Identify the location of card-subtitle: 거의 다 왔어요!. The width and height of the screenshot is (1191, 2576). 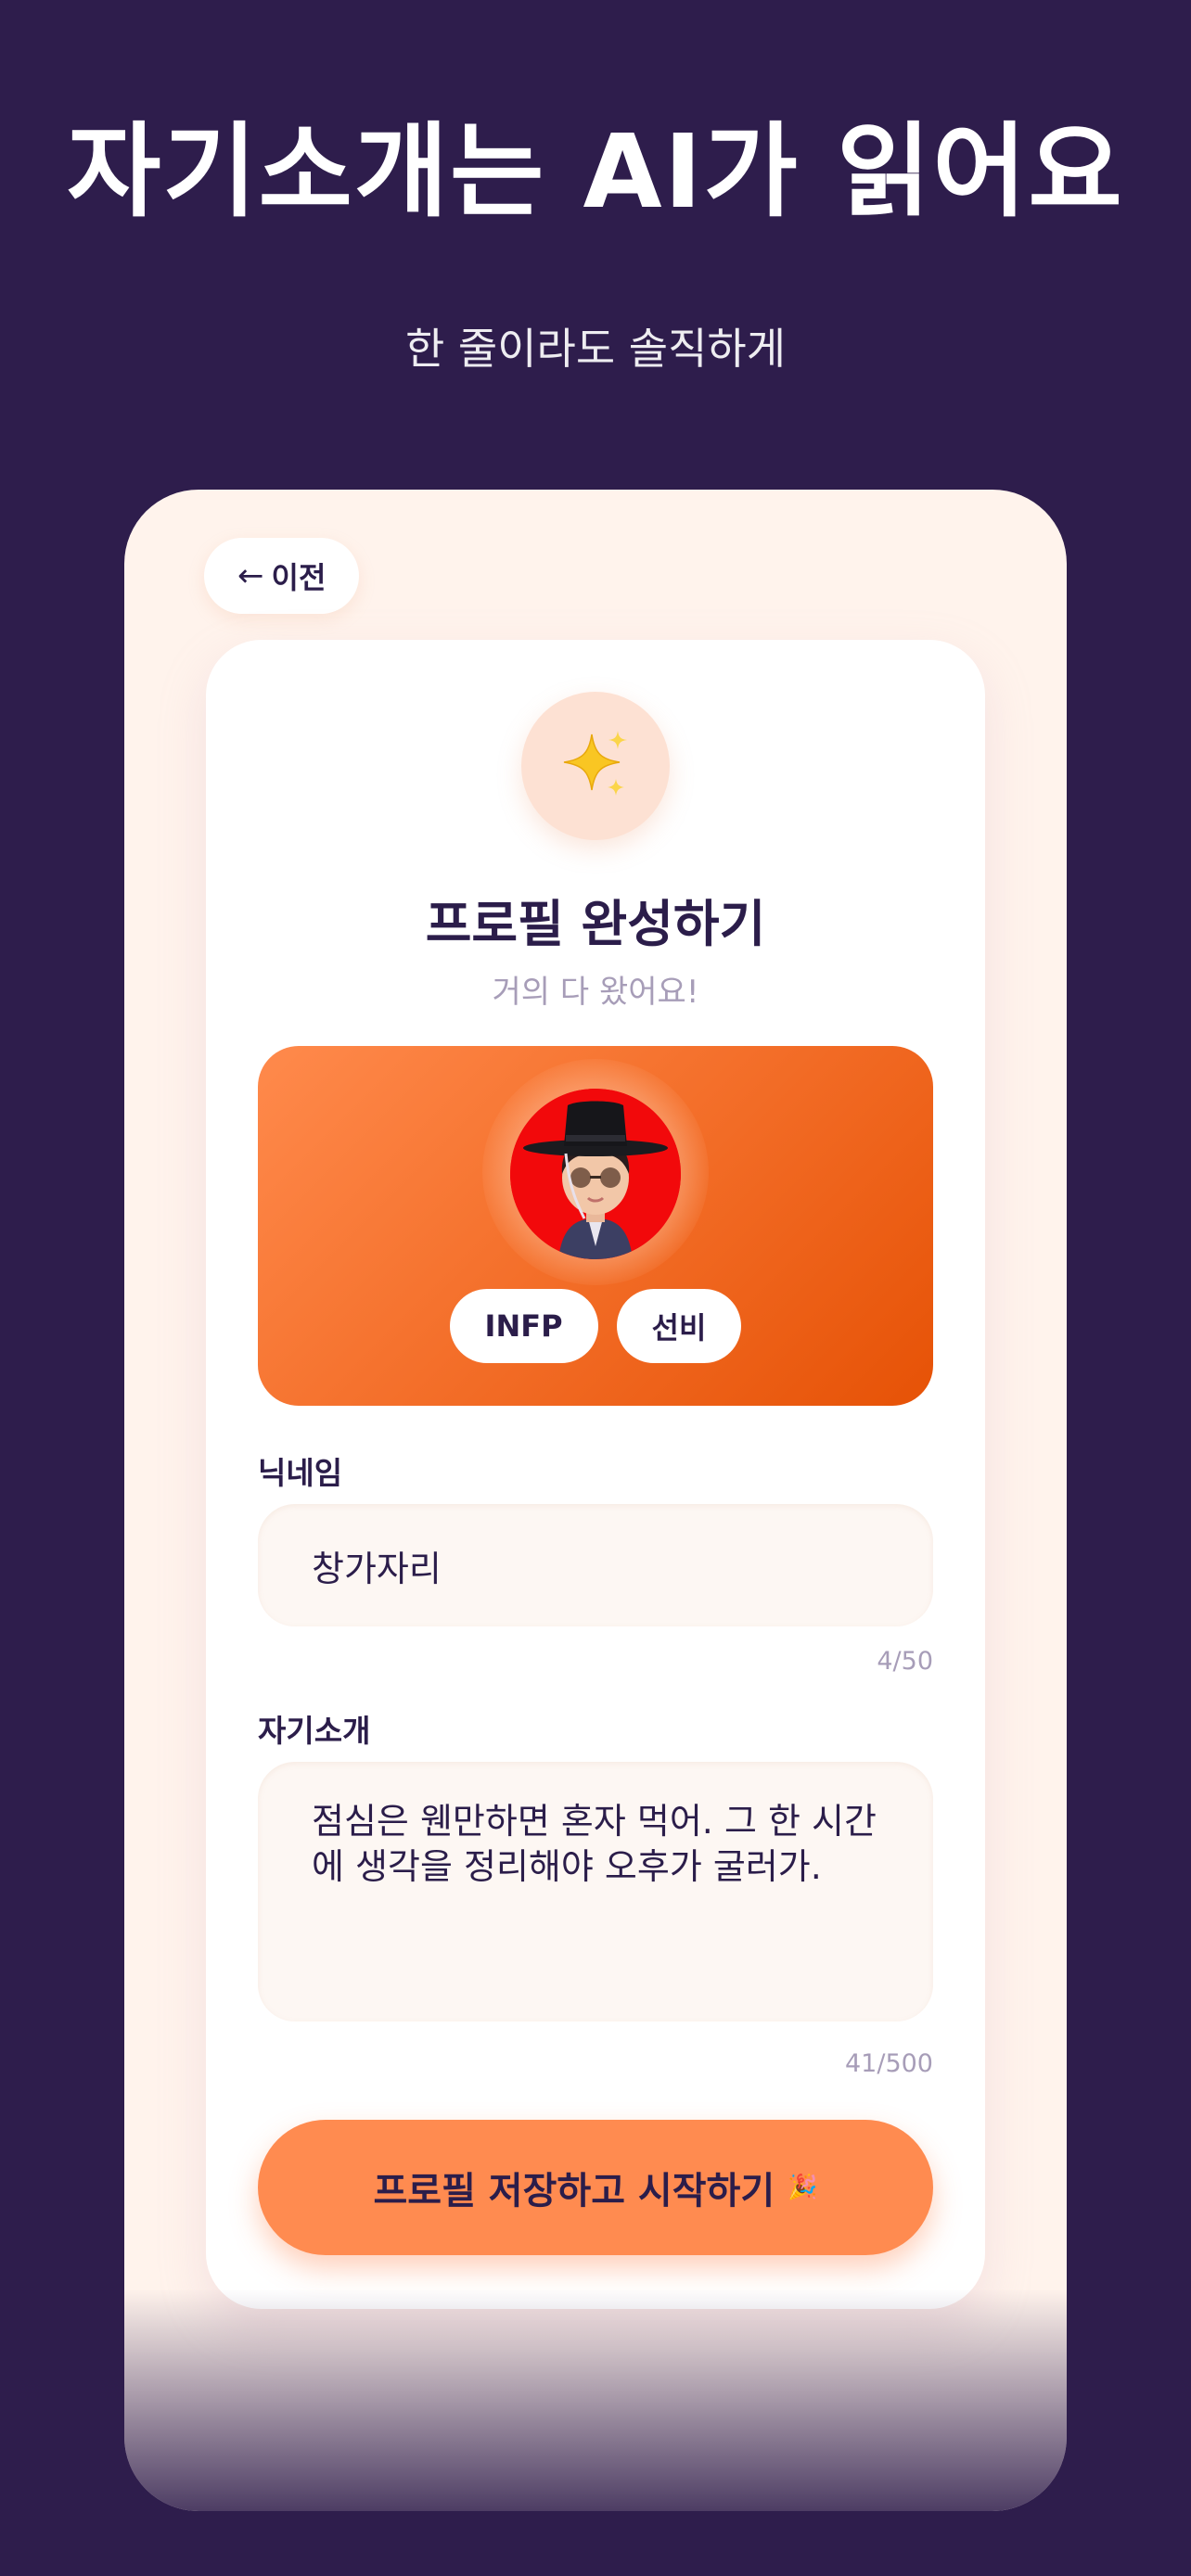
(595, 992).